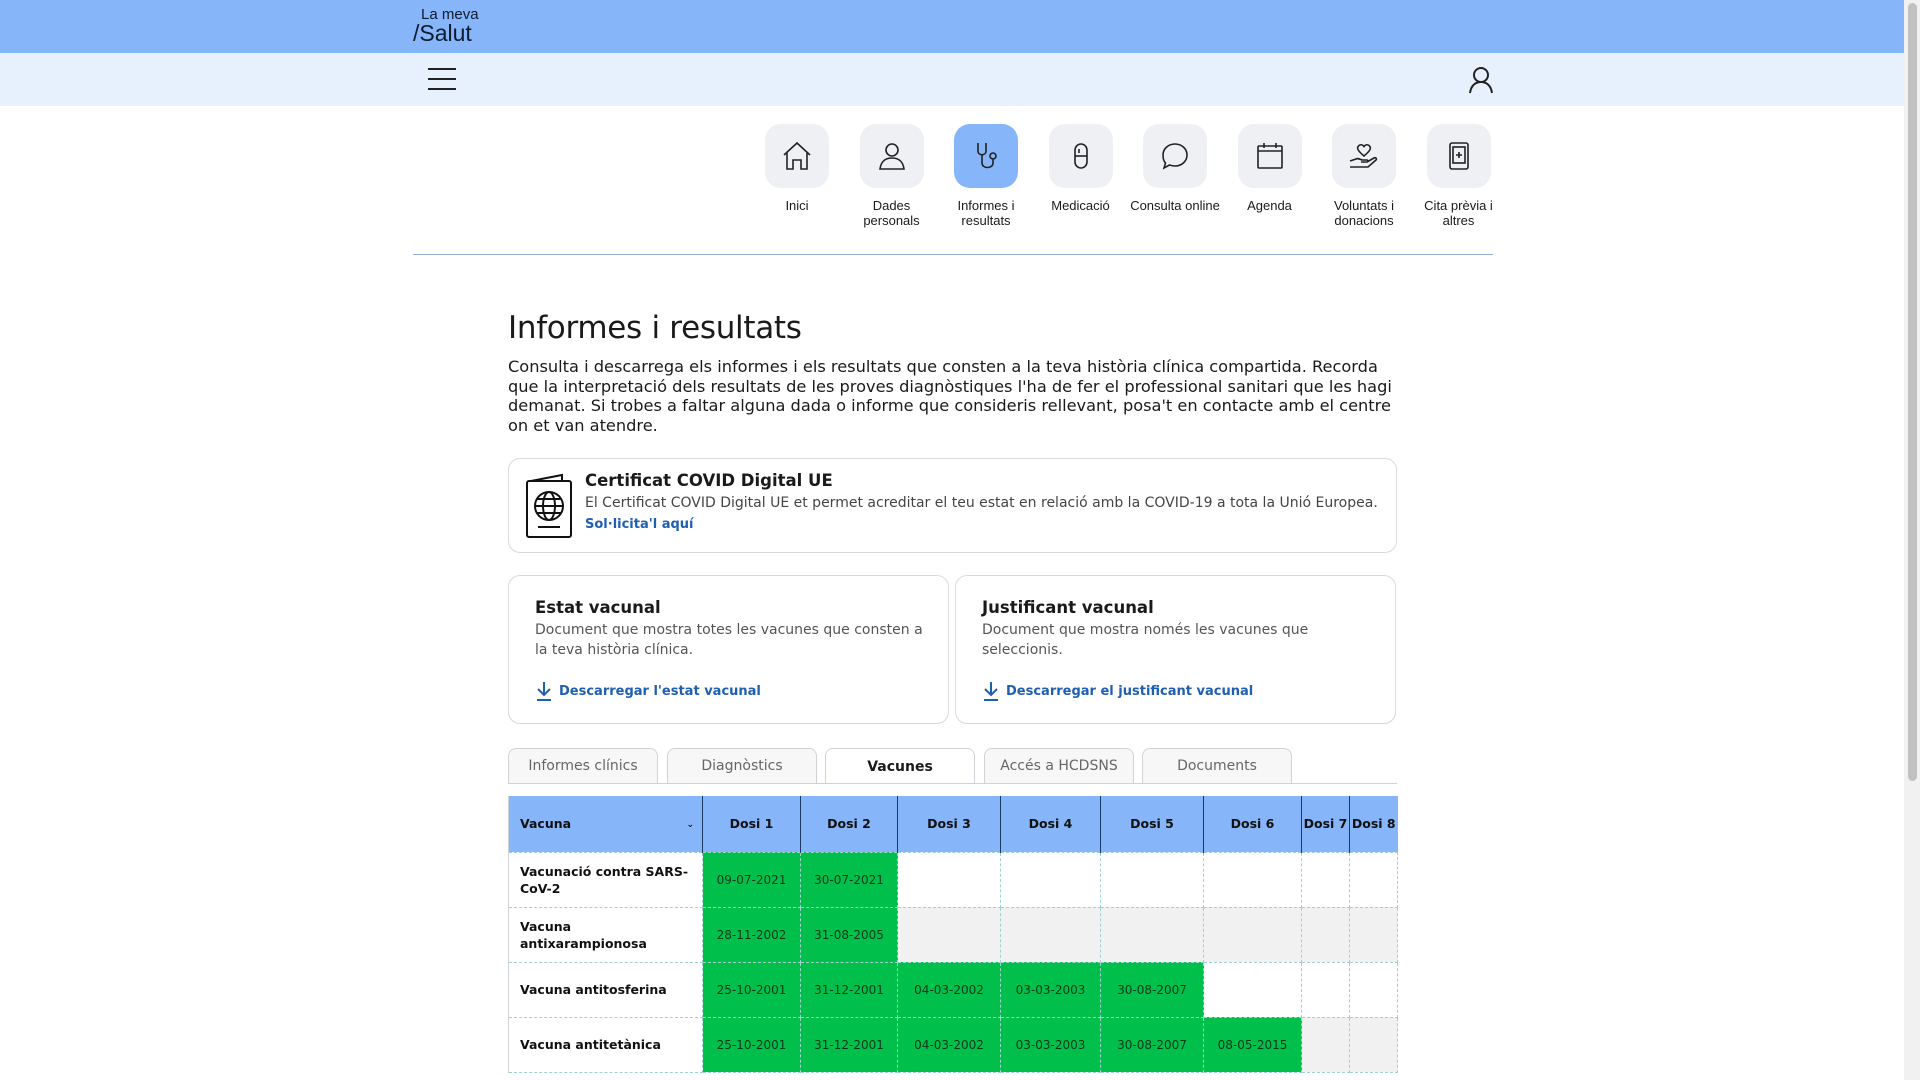  What do you see at coordinates (1364, 213) in the screenshot?
I see `menu-label: Voluntats i donacions` at bounding box center [1364, 213].